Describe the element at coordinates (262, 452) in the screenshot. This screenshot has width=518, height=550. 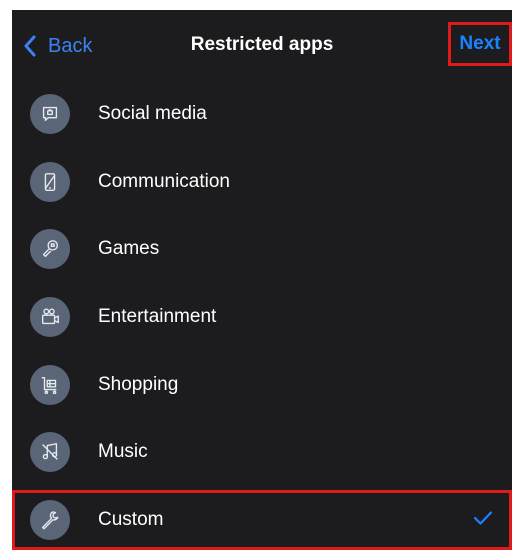
I see `list-item-music: Music` at that location.